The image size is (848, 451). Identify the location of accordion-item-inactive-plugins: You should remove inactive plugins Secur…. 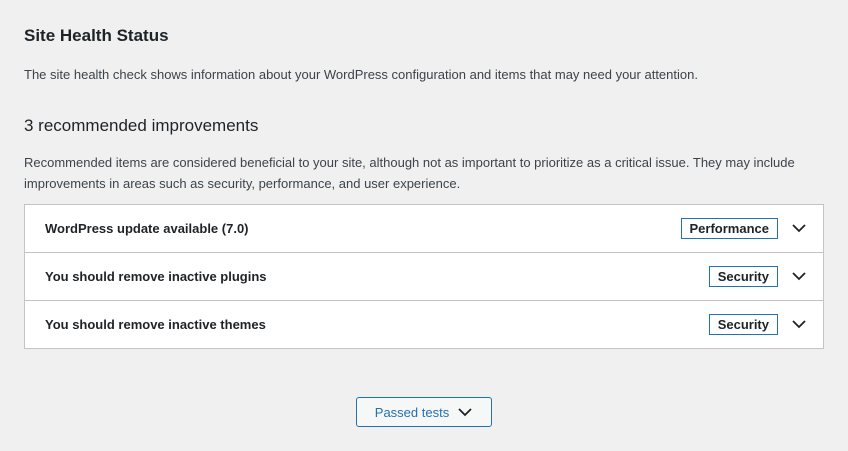
(424, 277).